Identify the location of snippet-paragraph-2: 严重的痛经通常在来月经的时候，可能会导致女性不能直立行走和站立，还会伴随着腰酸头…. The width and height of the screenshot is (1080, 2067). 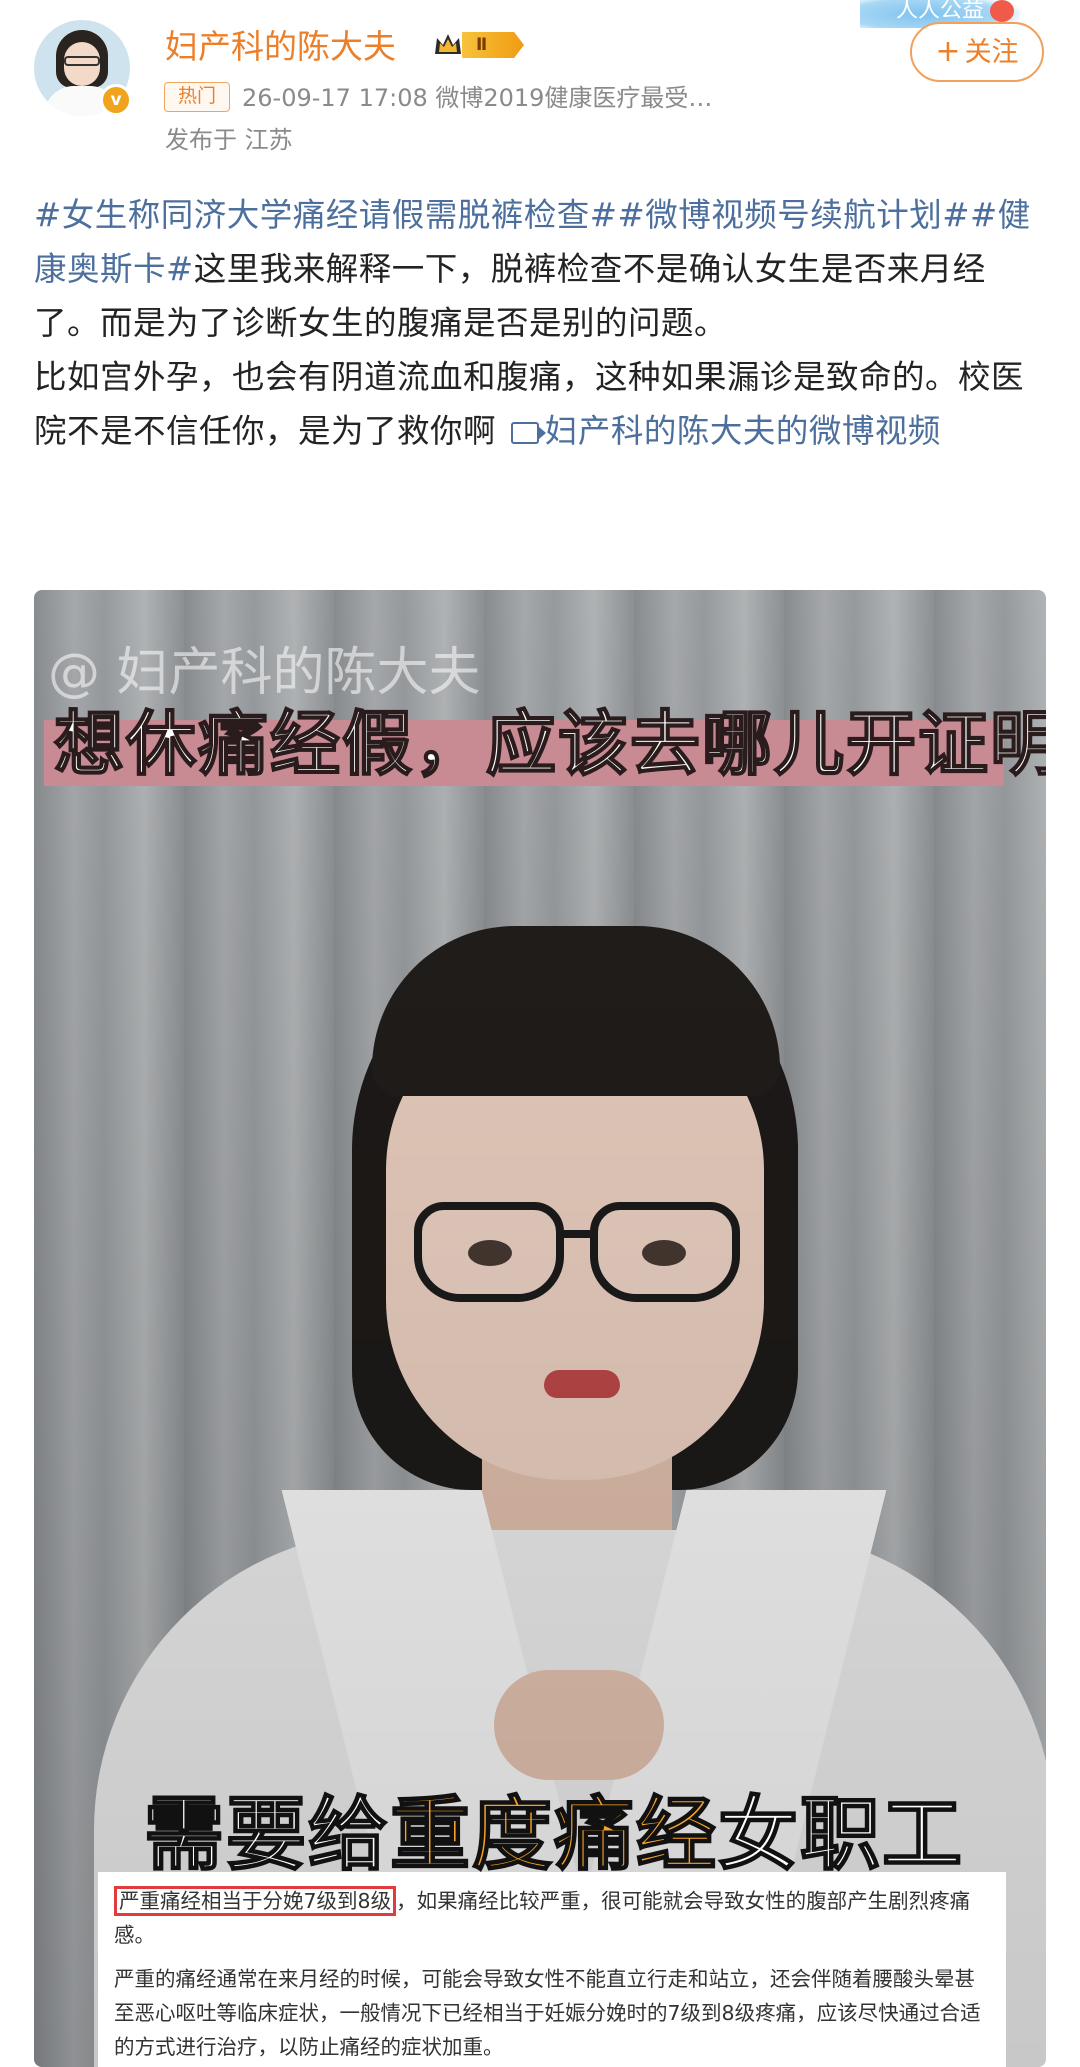
(547, 2013).